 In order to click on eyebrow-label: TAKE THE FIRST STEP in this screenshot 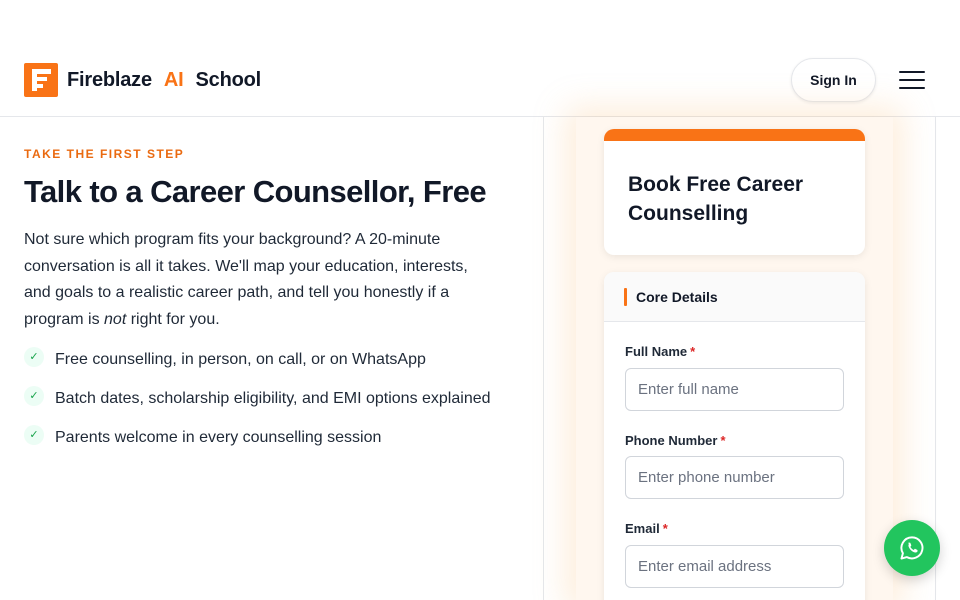, I will do `click(104, 154)`.